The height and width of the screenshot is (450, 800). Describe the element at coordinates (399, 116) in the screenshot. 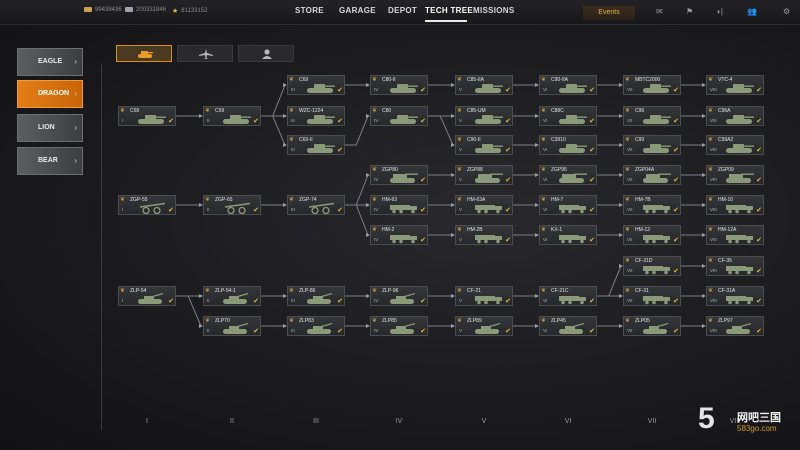

I see `vehicle-card: ❦ C80 IV ✔` at that location.